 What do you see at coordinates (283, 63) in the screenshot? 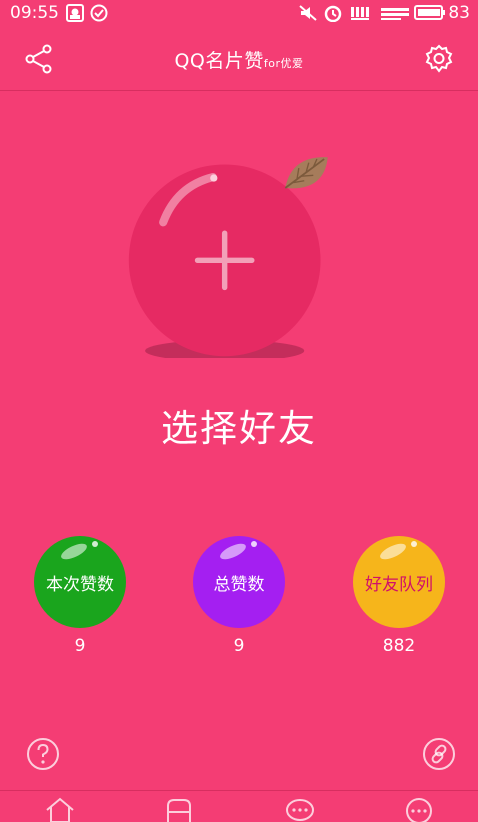
I see `title-suffix: for优爱` at bounding box center [283, 63].